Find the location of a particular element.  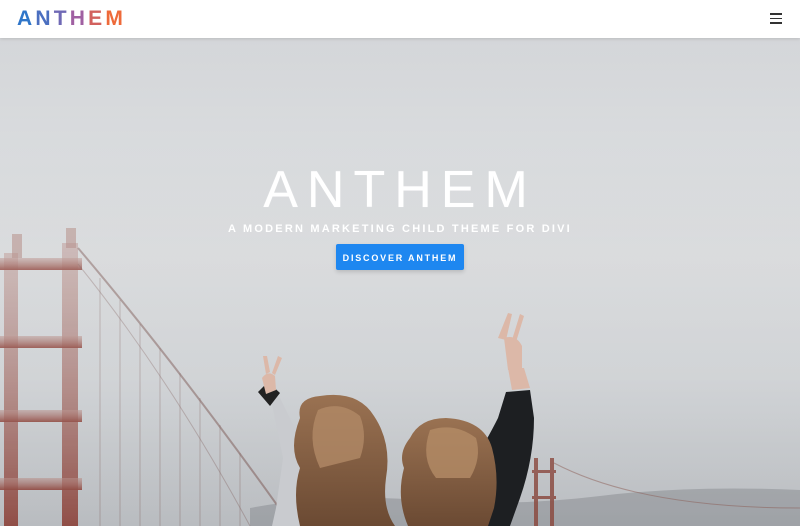

logo-letter: H is located at coordinates (79, 18).